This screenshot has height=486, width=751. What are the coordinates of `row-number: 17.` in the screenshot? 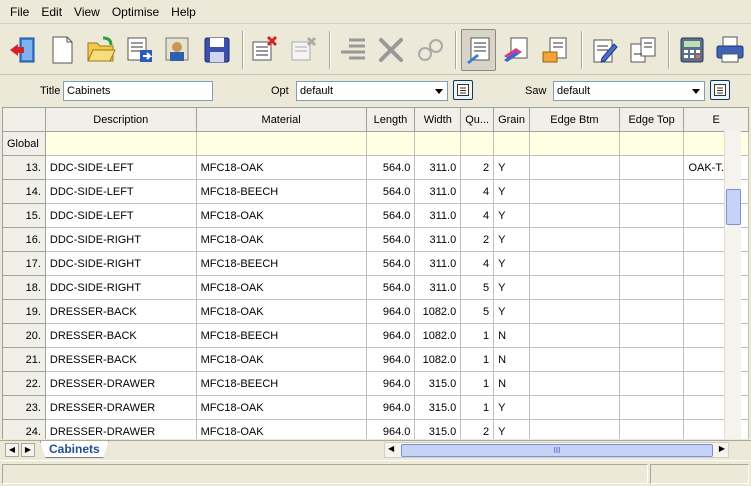 It's located at (24, 263).